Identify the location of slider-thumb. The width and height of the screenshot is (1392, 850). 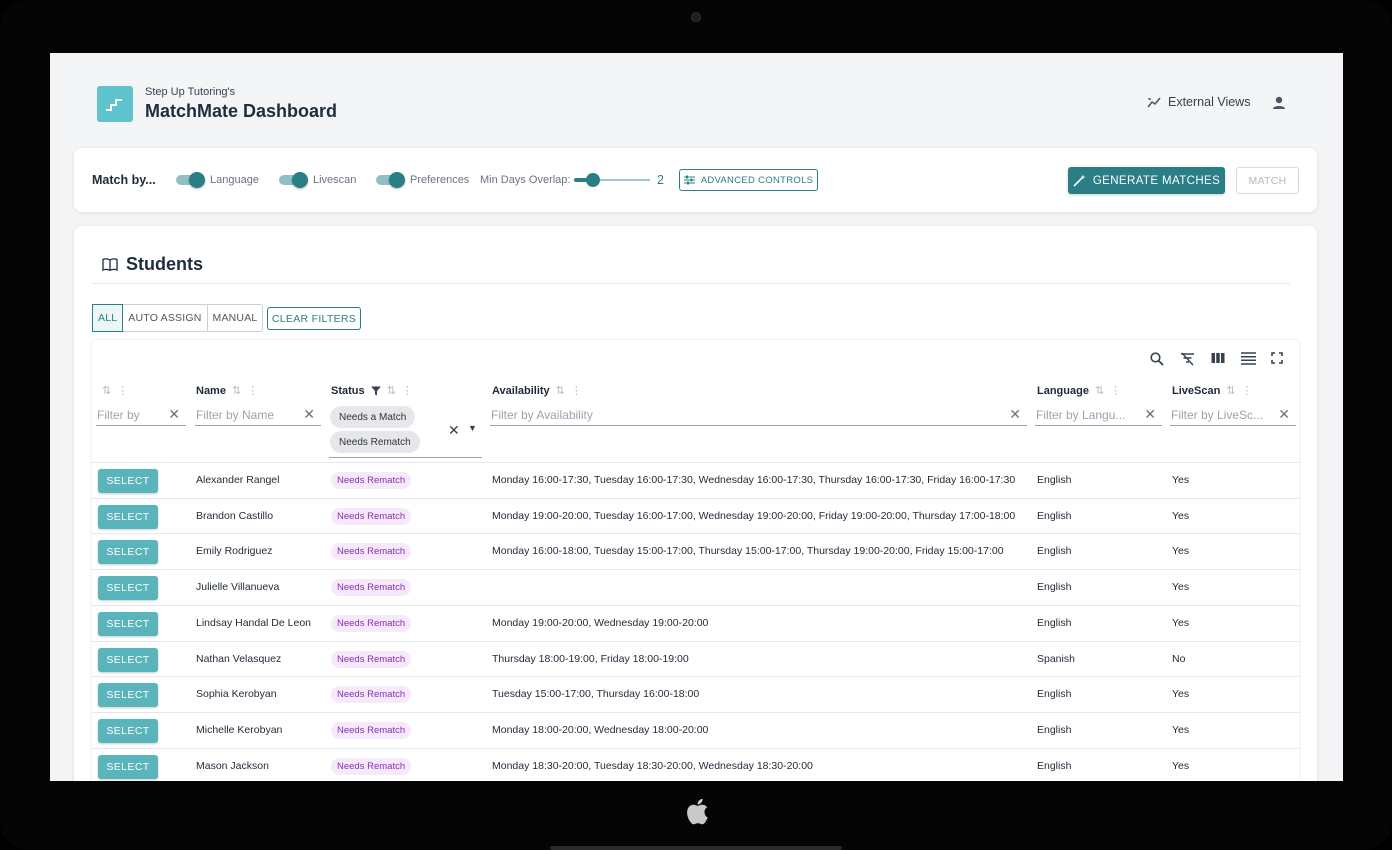
(593, 180).